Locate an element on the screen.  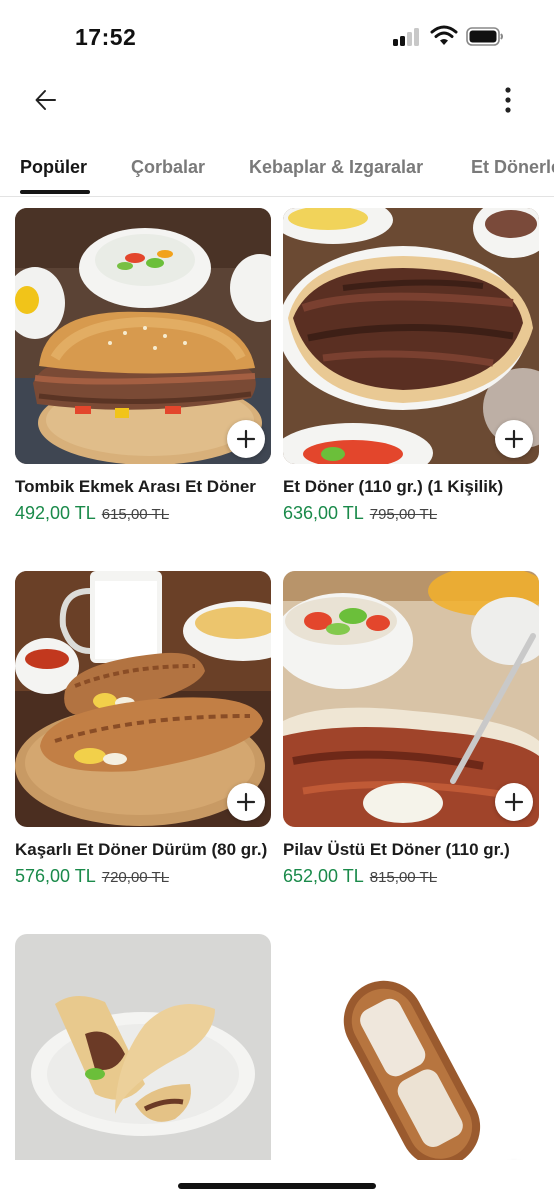
bottom-safe-area is located at coordinates (277, 1180).